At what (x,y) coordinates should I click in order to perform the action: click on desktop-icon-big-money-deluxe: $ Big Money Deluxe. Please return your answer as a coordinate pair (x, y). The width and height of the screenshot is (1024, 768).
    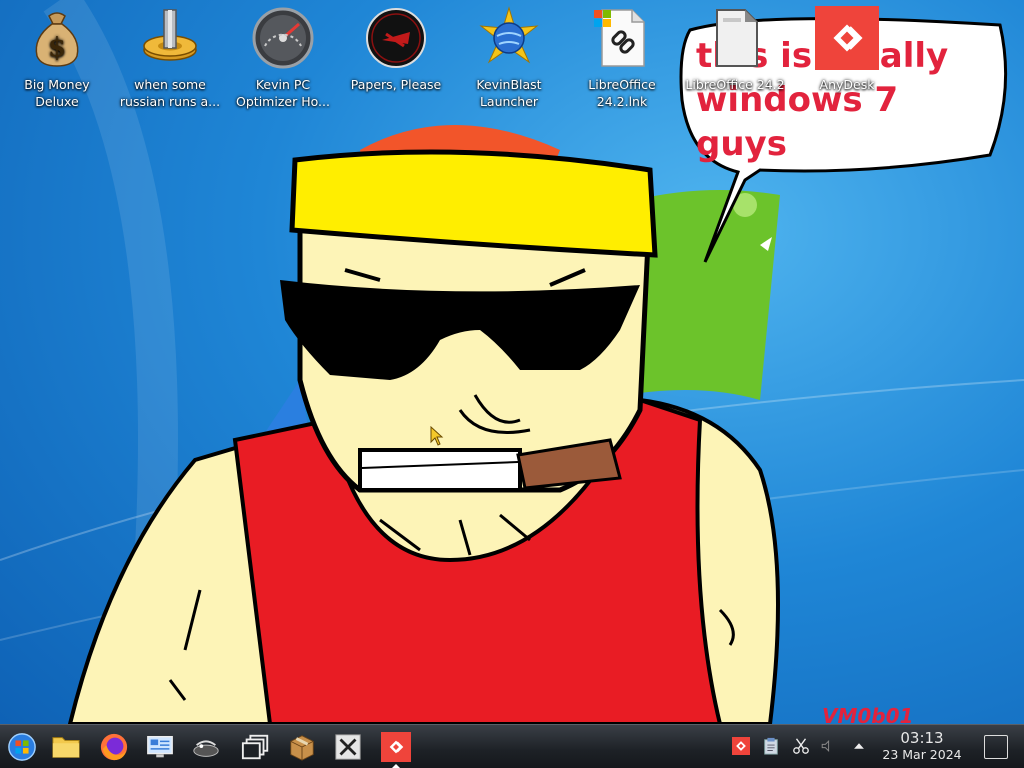
    Looking at the image, I should click on (57, 58).